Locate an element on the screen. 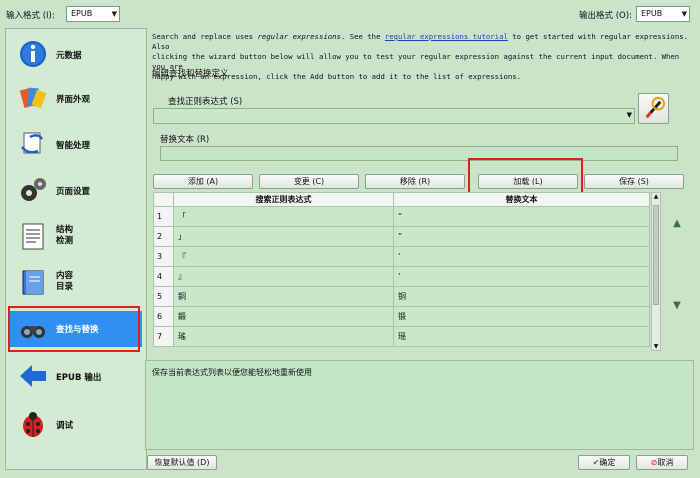  ok-label: 确定 is located at coordinates (607, 462).